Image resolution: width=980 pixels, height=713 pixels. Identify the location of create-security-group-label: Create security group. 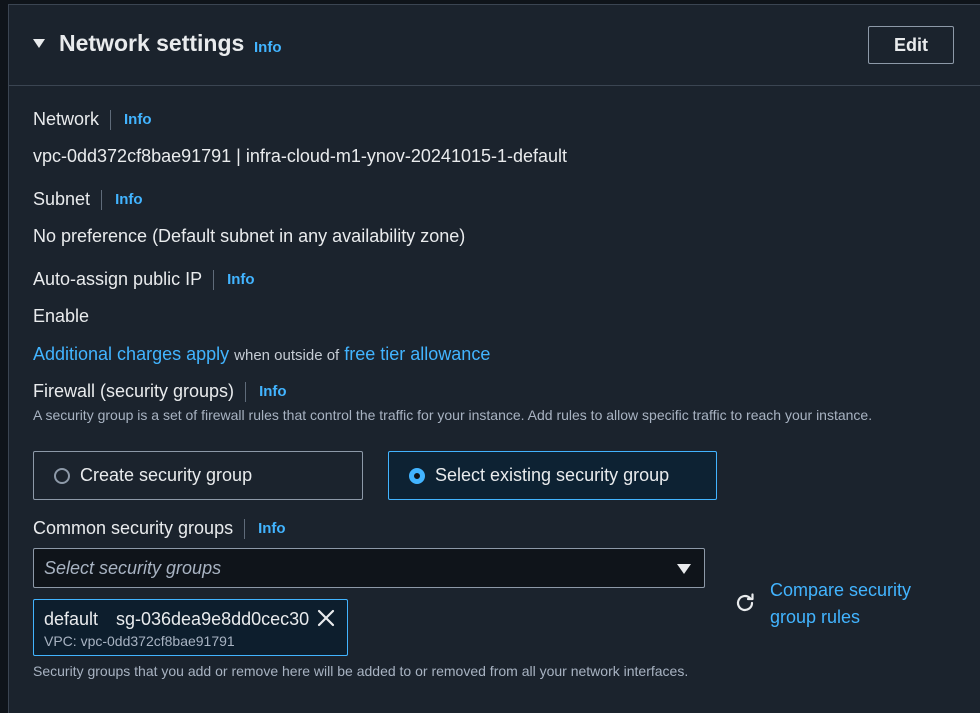
(166, 475).